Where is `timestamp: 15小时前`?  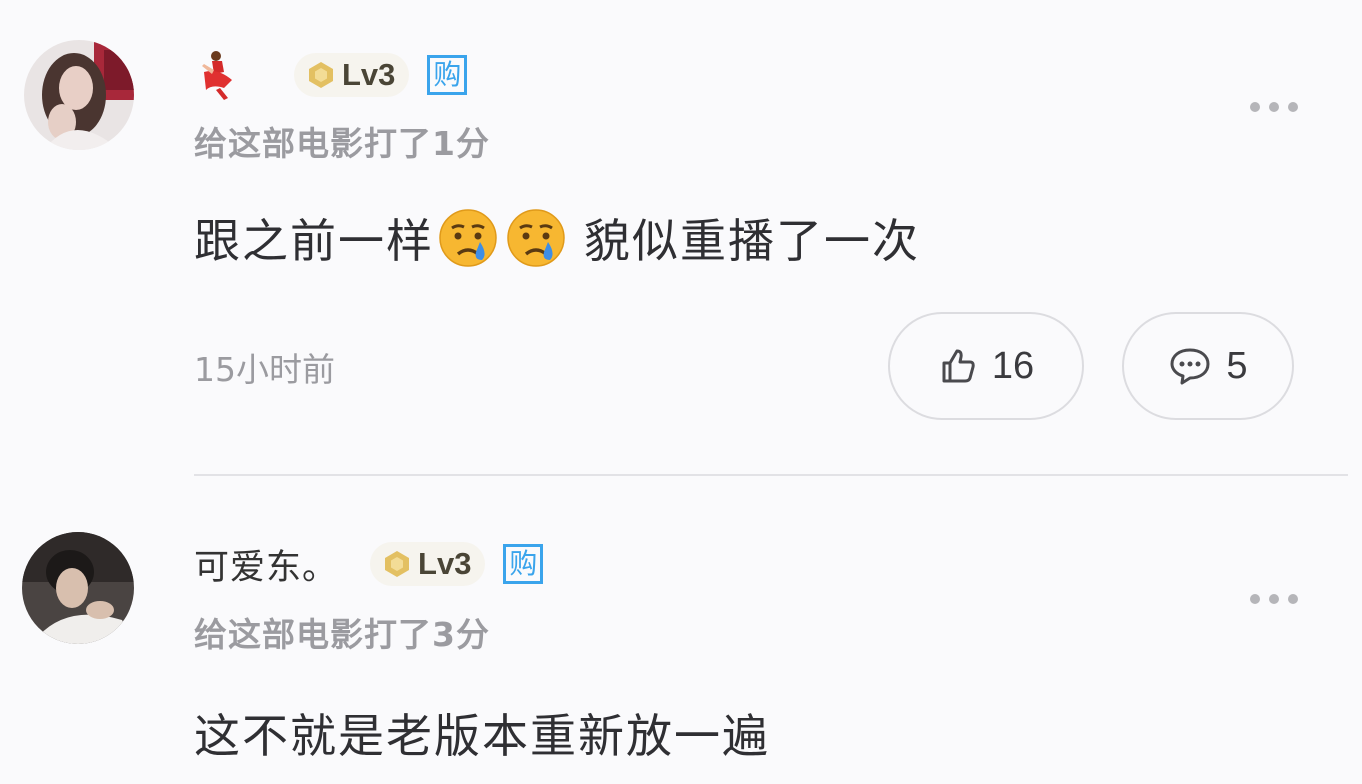 timestamp: 15小时前 is located at coordinates (264, 369).